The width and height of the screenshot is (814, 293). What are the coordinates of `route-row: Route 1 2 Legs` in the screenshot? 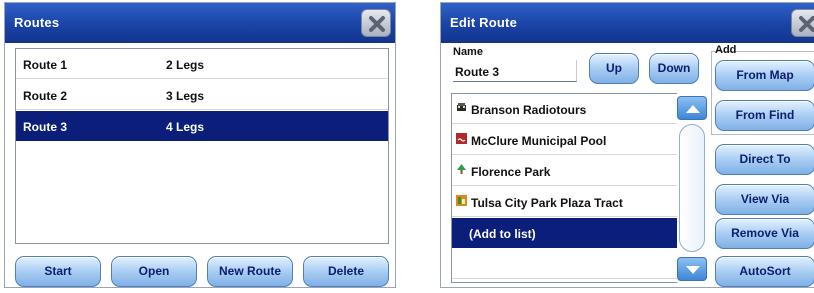 It's located at (202, 64).